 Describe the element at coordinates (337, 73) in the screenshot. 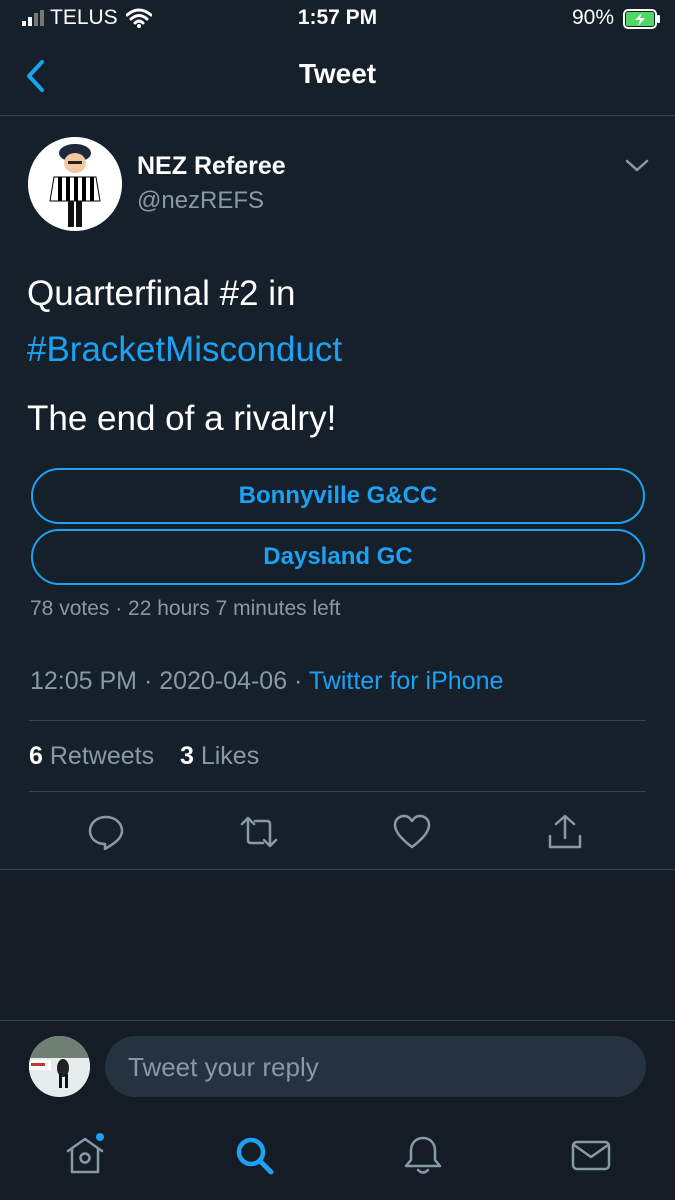

I see `page-title: Tweet` at that location.